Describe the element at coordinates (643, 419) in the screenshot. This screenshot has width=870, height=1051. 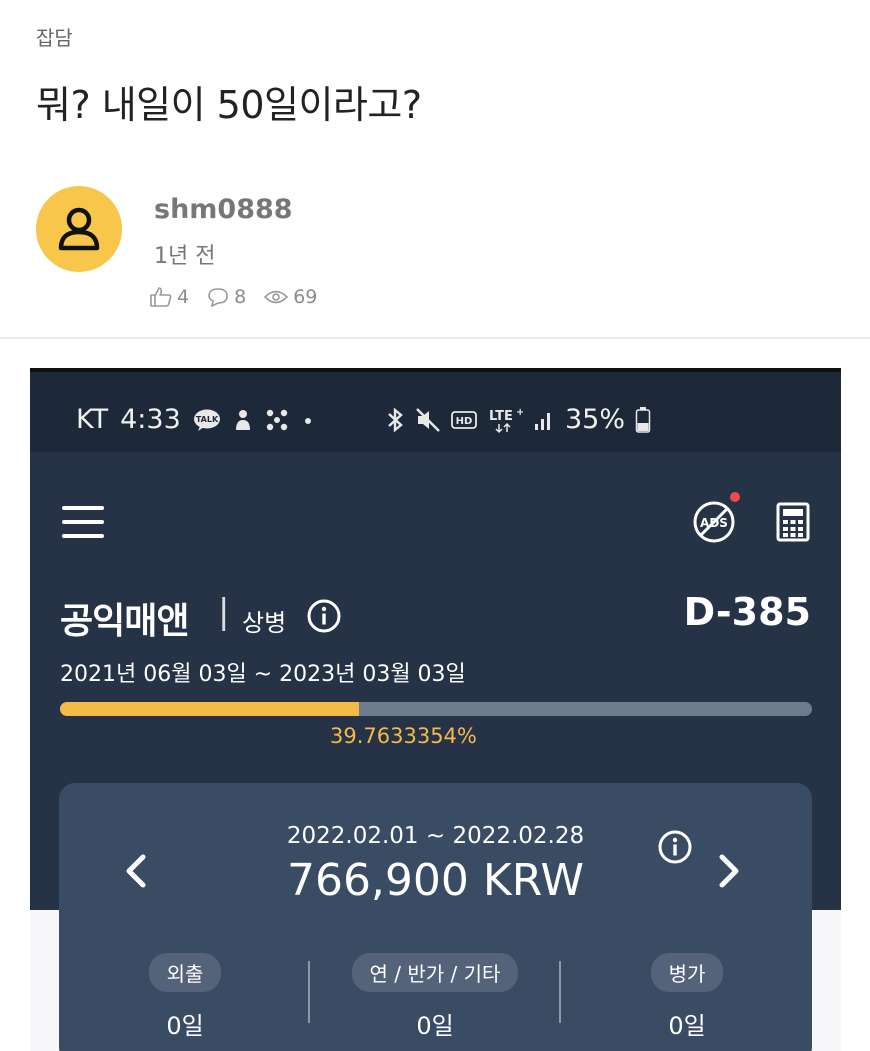
I see `battery-icon` at that location.